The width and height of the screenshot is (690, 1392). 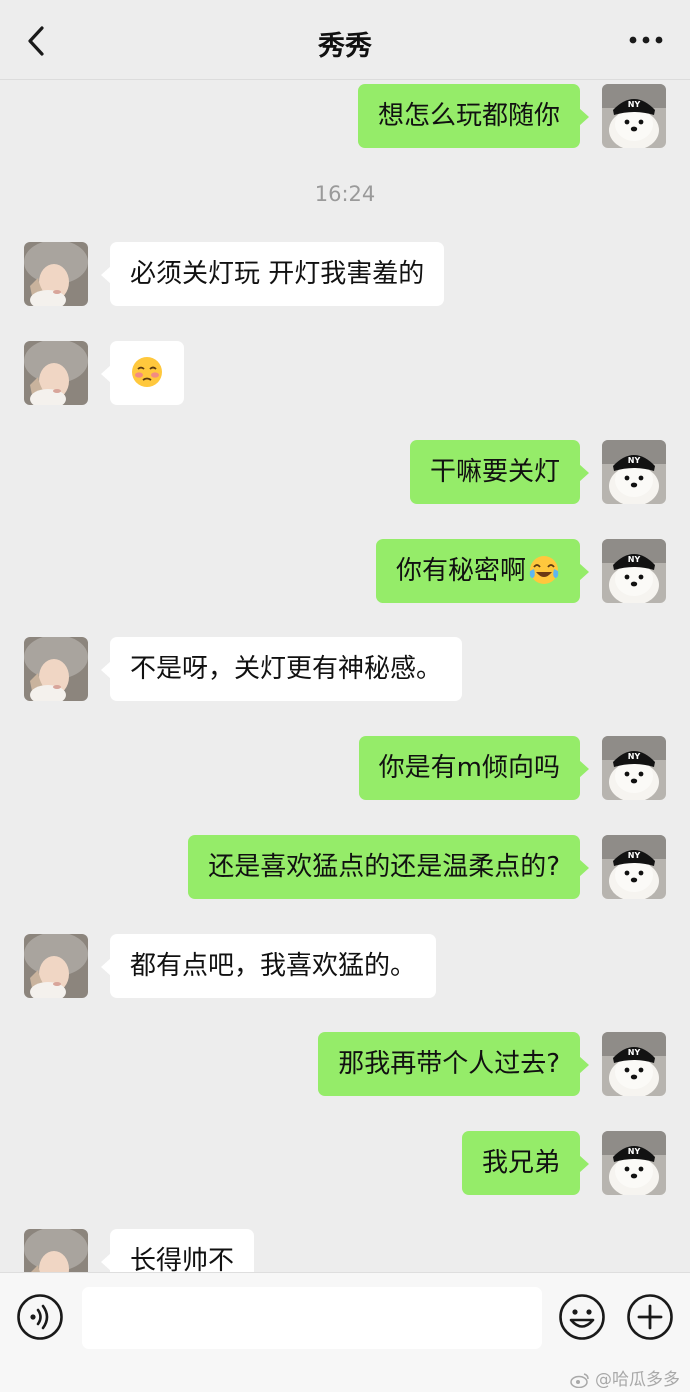 I want to click on message-received, so click(x=345, y=374).